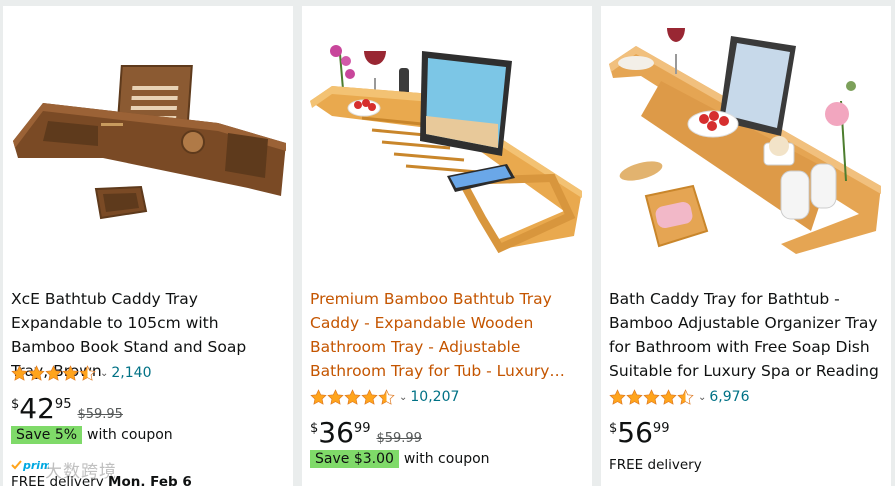 The width and height of the screenshot is (895, 486). I want to click on price-whole: 36, so click(336, 432).